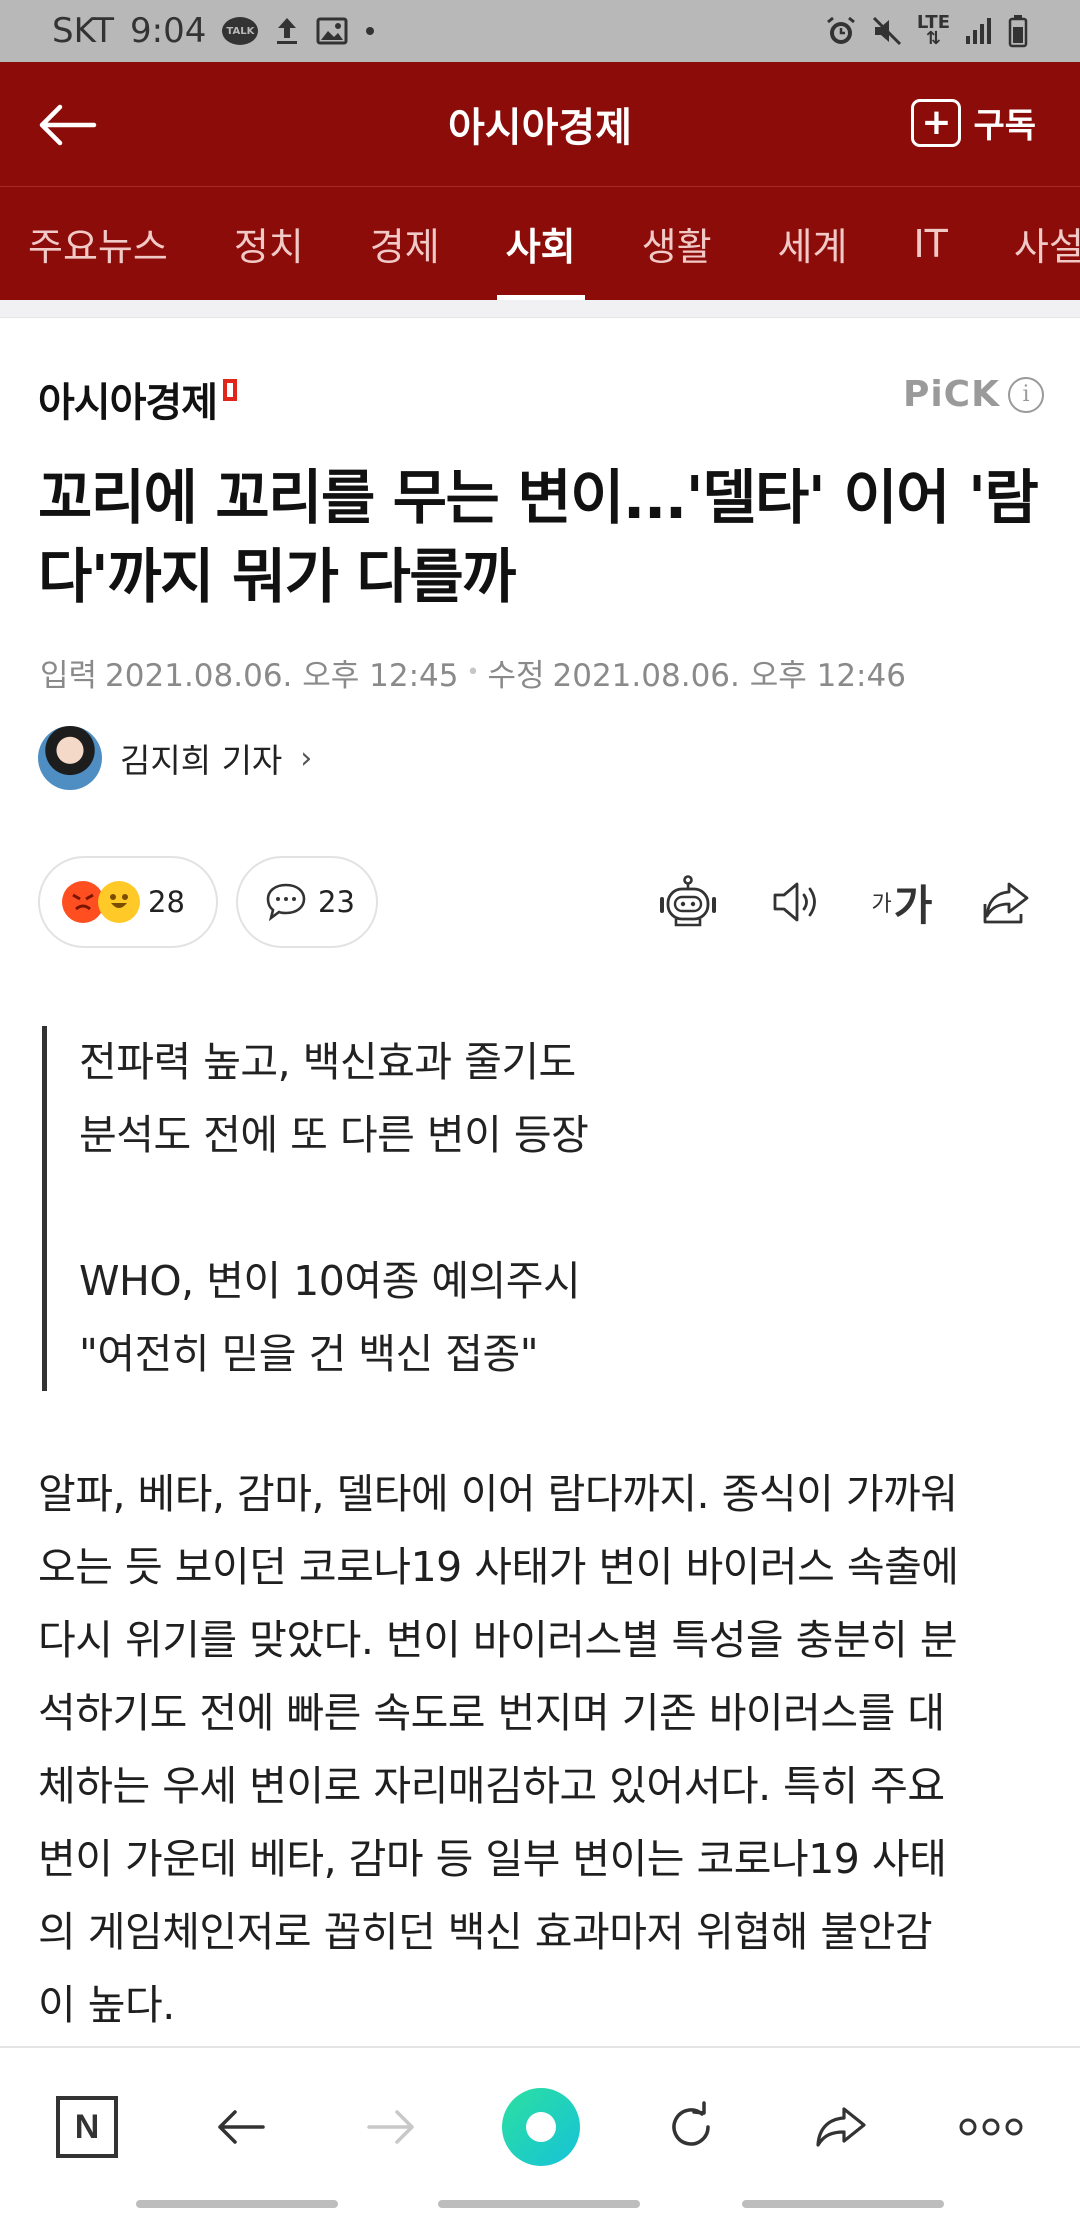  What do you see at coordinates (933, 38) in the screenshot?
I see `lte-arrows: ⇅` at bounding box center [933, 38].